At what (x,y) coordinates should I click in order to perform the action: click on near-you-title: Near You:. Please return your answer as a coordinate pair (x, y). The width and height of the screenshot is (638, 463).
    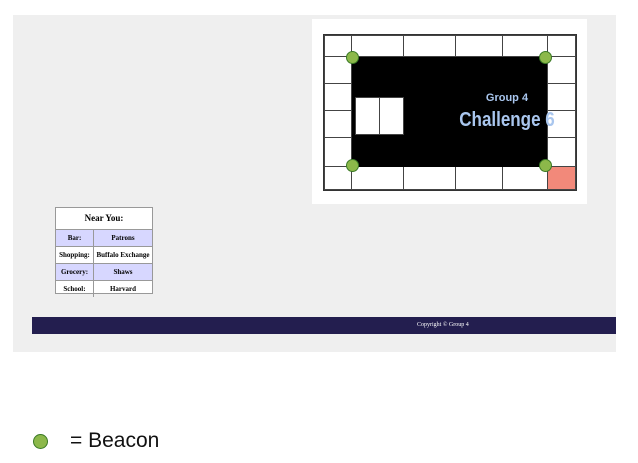
    Looking at the image, I should click on (104, 219).